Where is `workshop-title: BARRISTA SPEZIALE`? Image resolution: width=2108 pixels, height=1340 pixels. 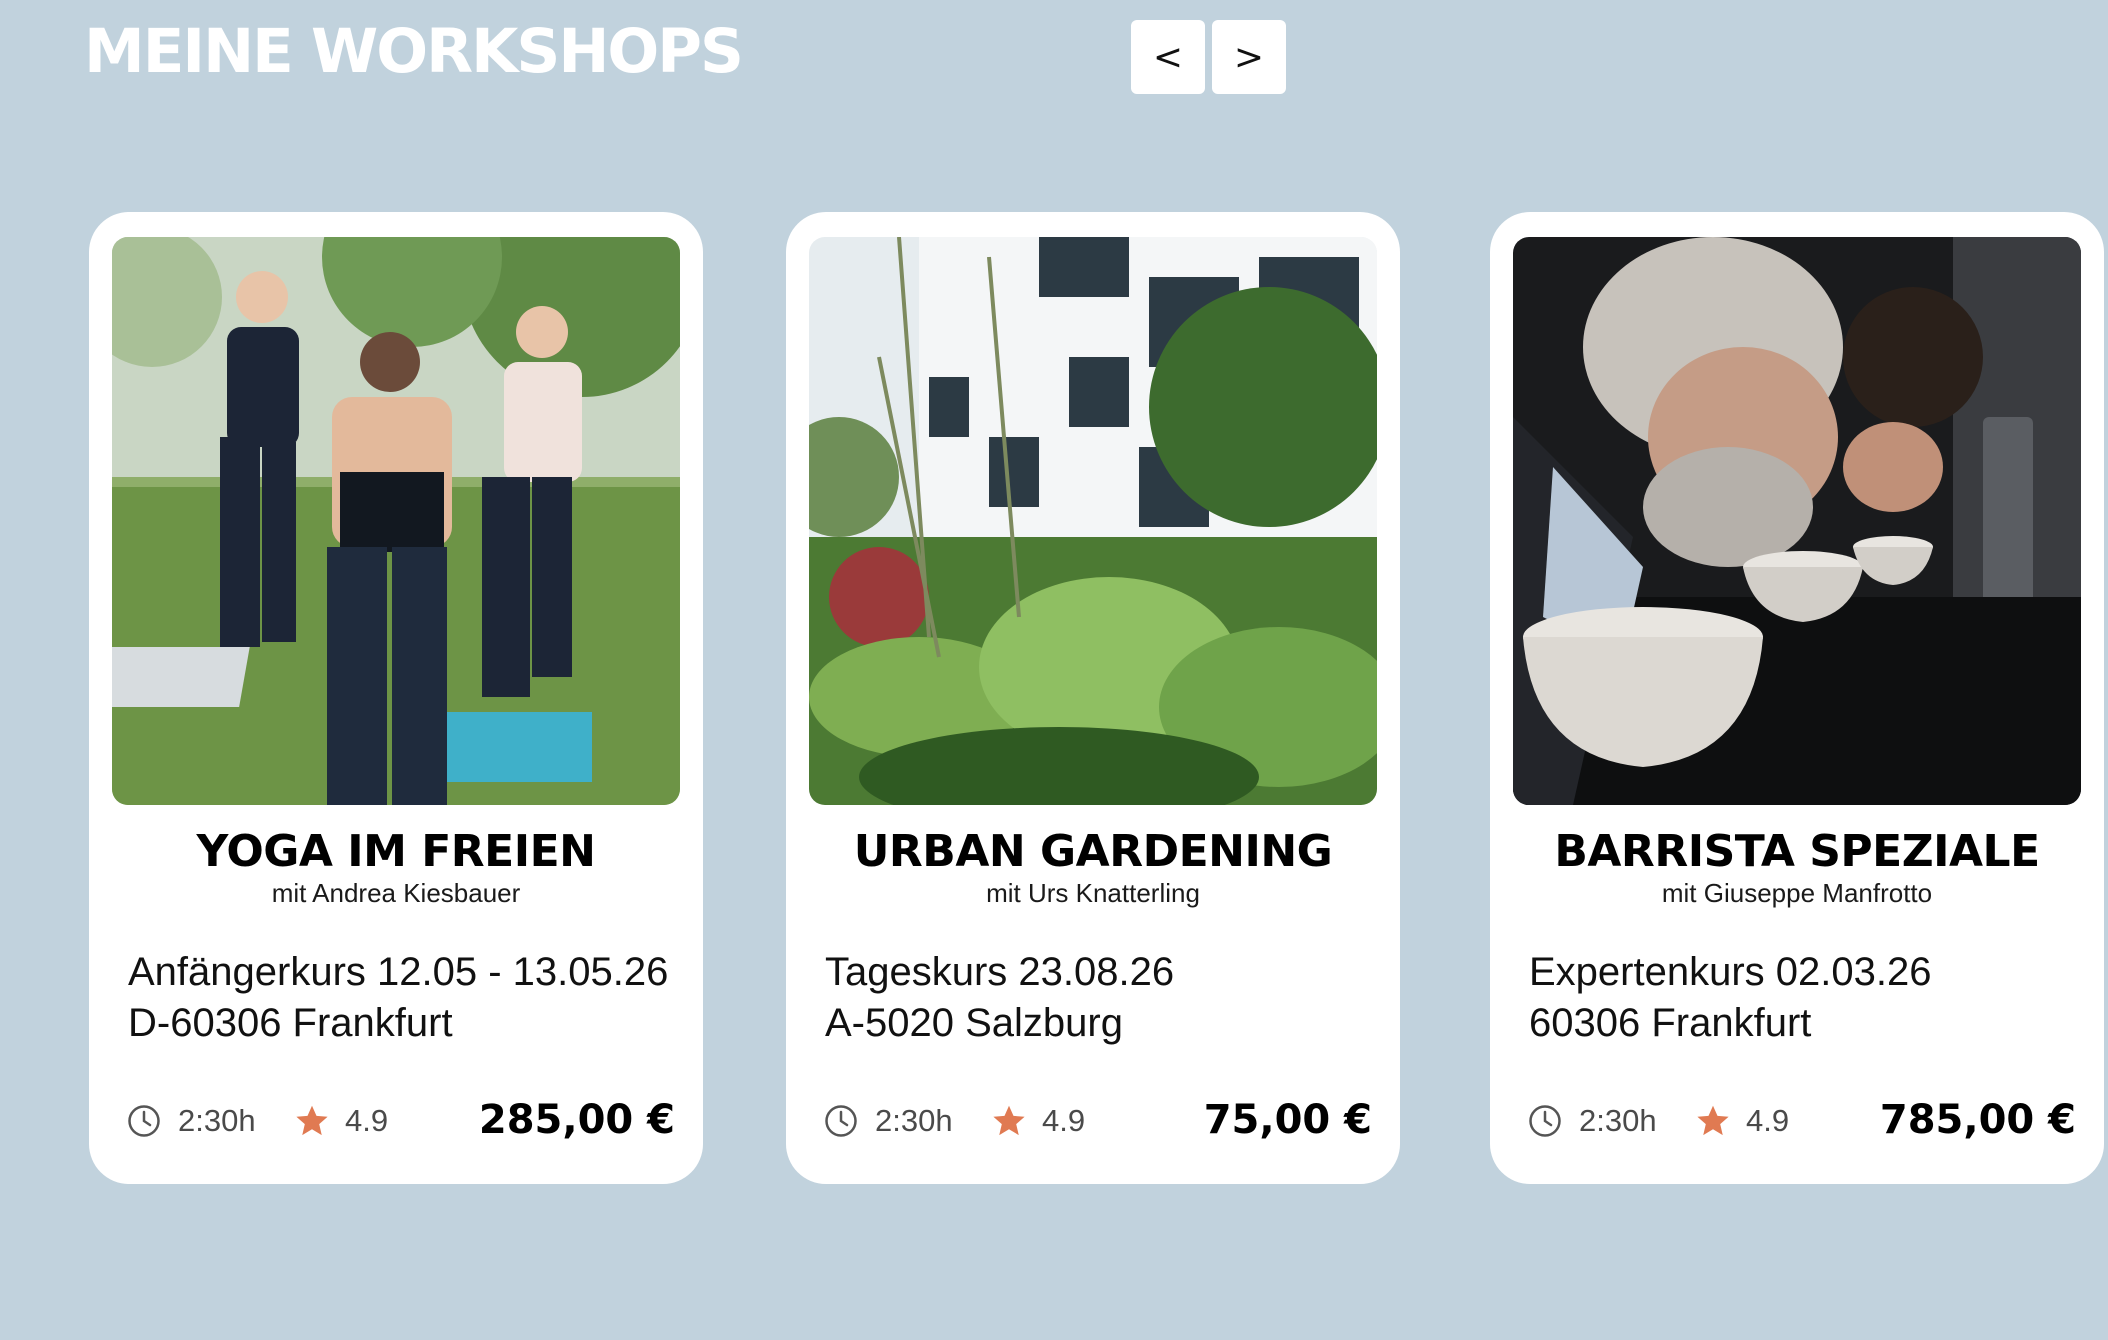 workshop-title: BARRISTA SPEZIALE is located at coordinates (1797, 851).